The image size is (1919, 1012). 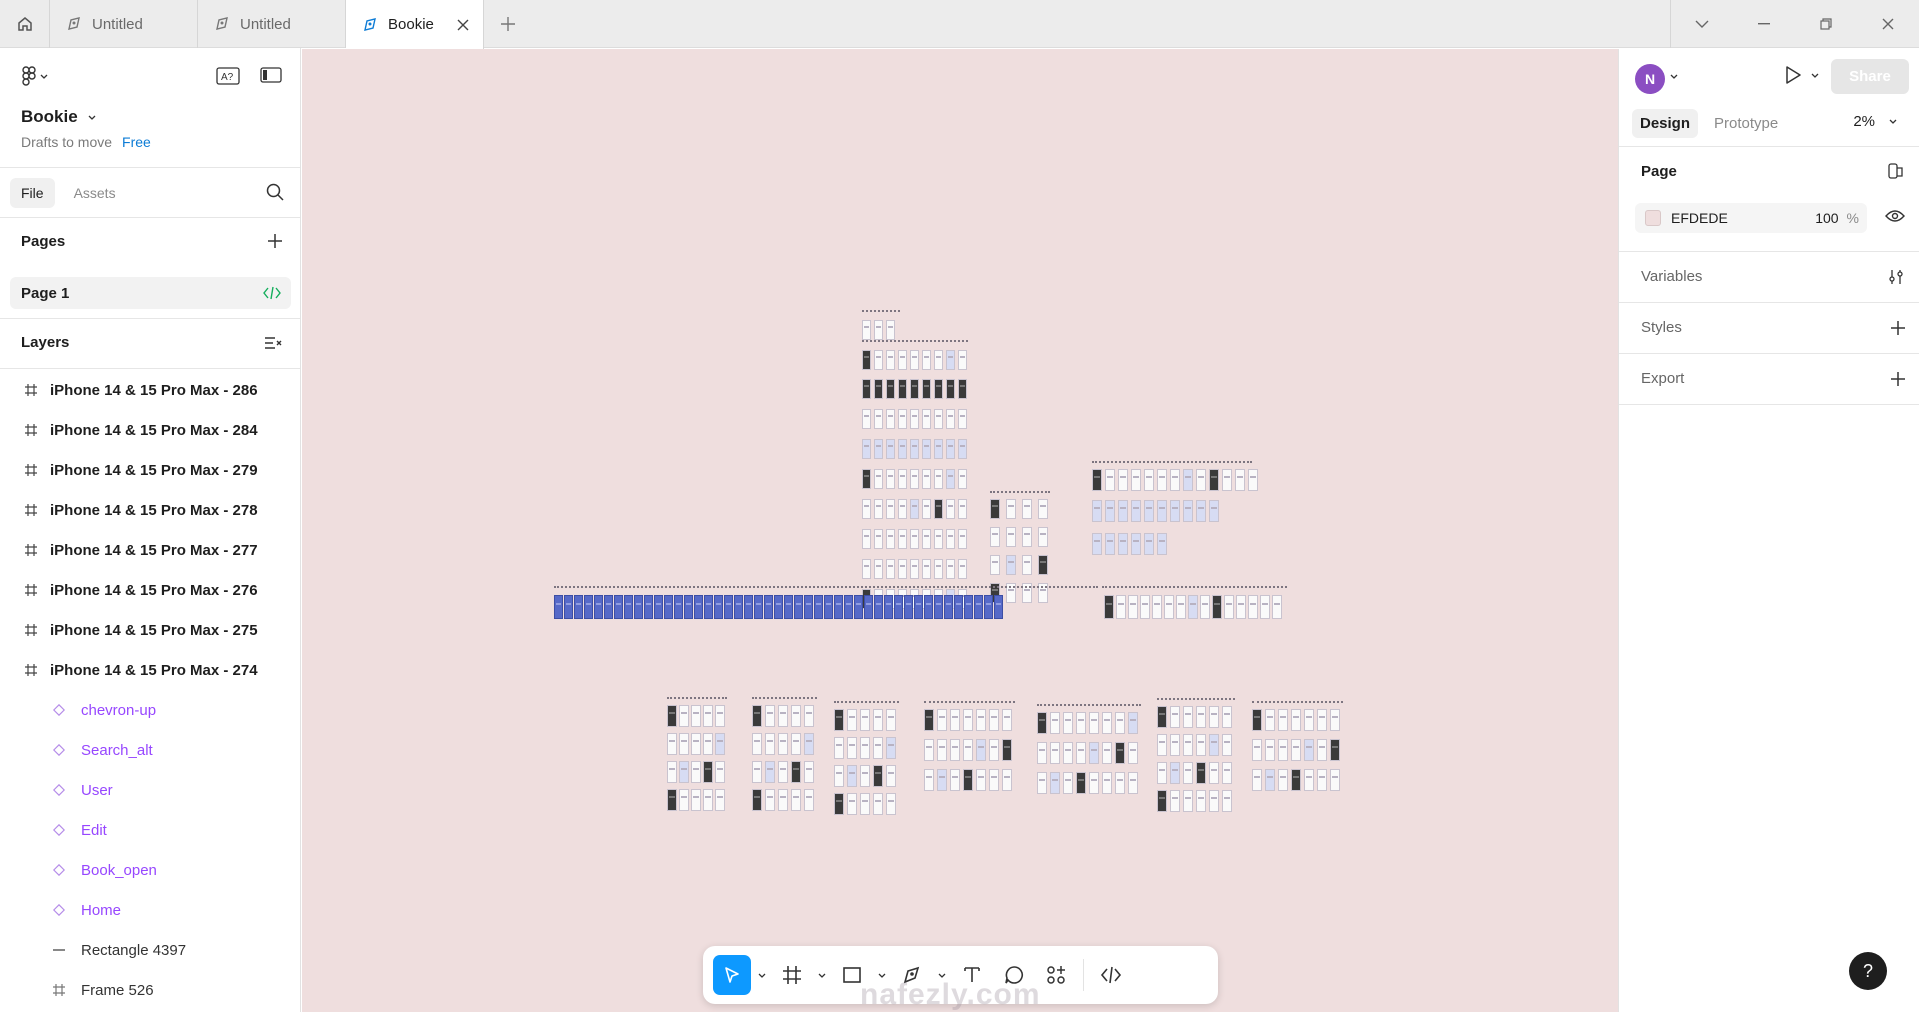 I want to click on layer-row: User, so click(x=150, y=790).